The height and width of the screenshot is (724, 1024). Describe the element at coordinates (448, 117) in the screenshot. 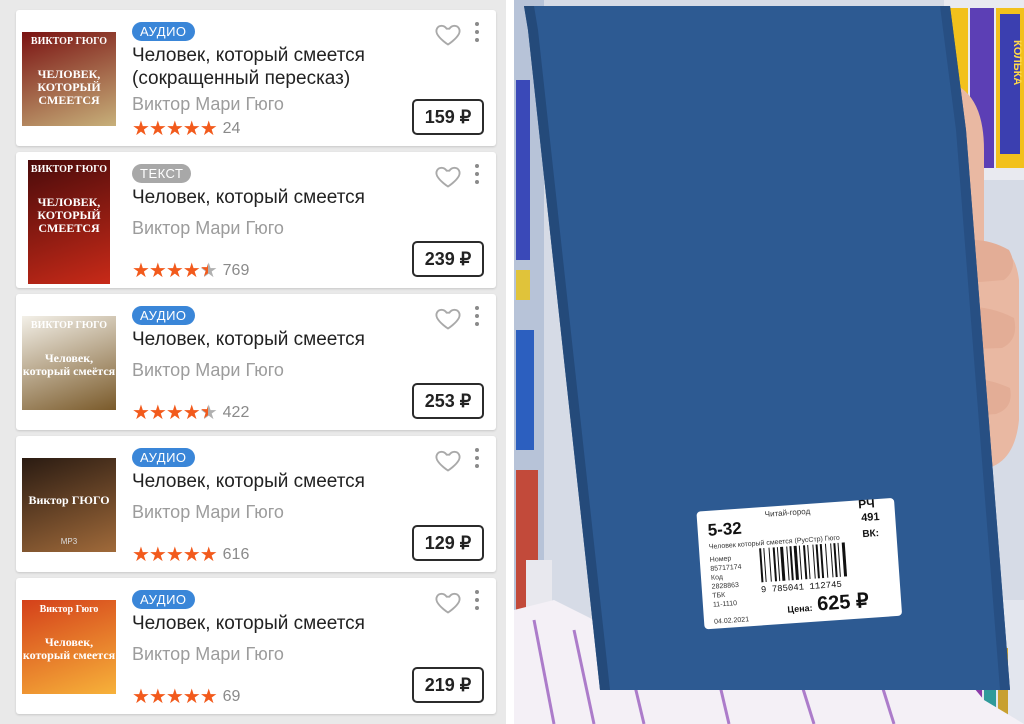

I see `price-button: 159 ₽` at that location.